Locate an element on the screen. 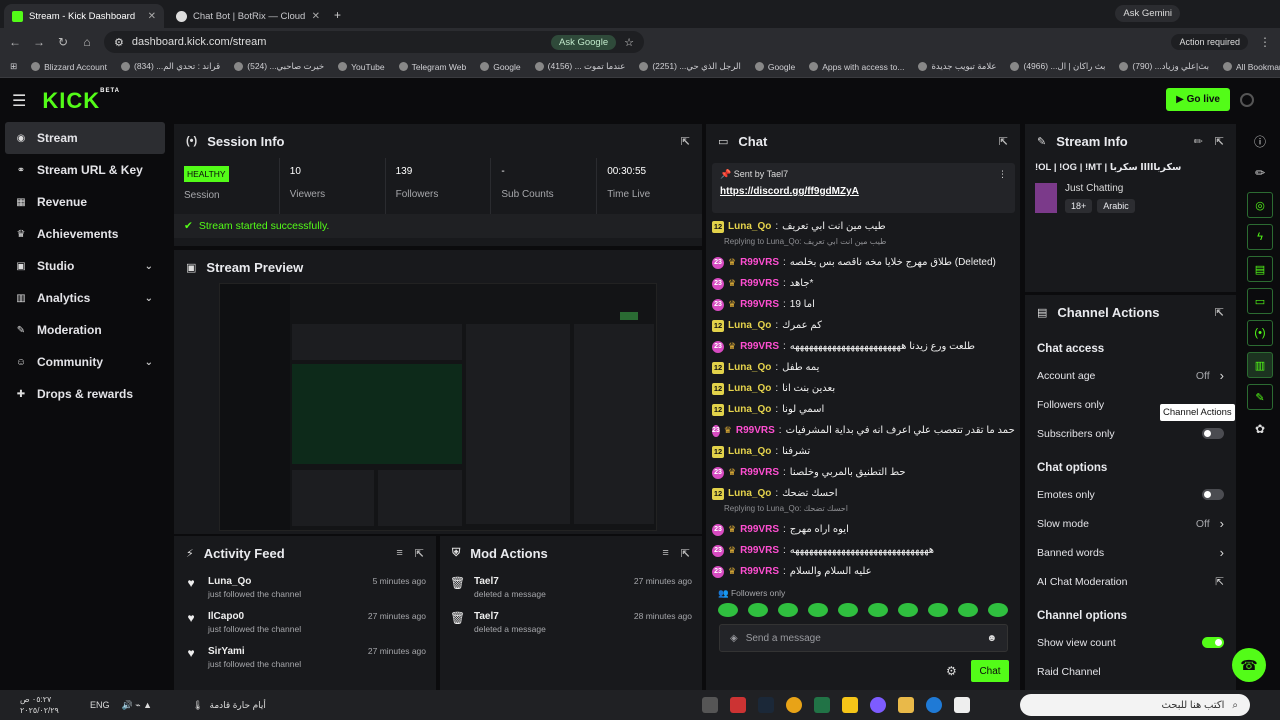 This screenshot has height=720, width=1280. chat-message: 12 Luna_Qo: اسمي لونا is located at coordinates (863, 409).